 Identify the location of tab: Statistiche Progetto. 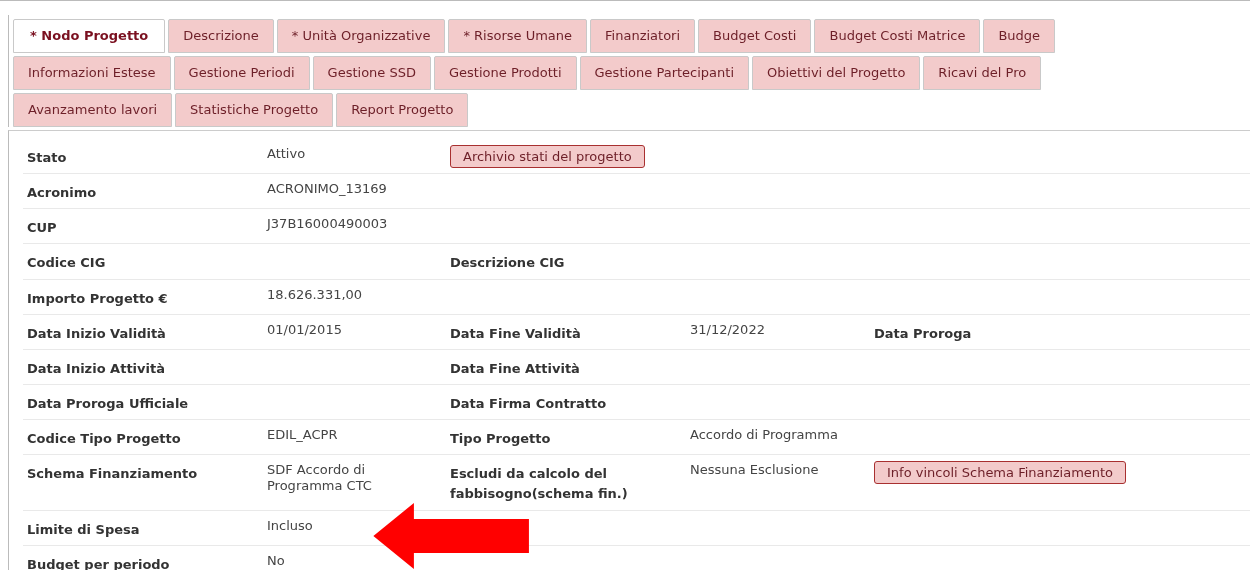
(254, 110).